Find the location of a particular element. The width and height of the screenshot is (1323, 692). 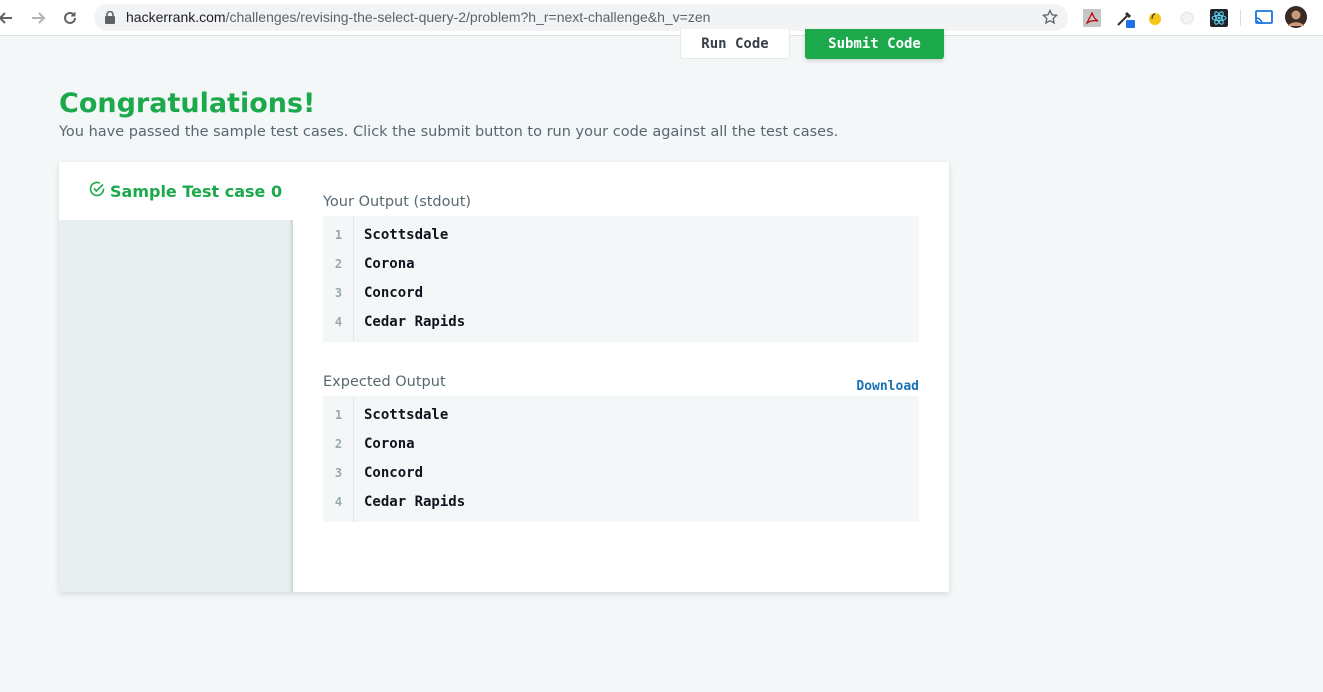

download-link: Download is located at coordinates (887, 386).